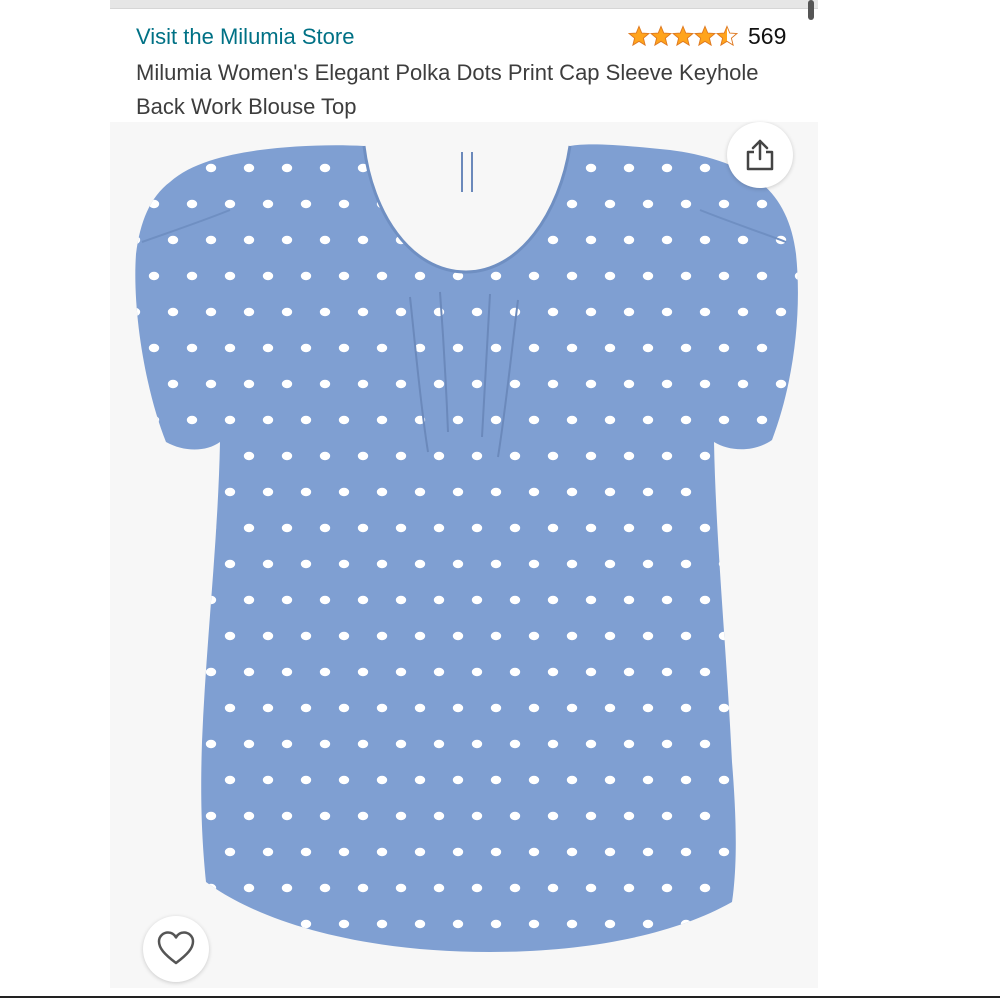 The width and height of the screenshot is (1000, 1000). What do you see at coordinates (811, 10) in the screenshot?
I see `scroll-indicator` at bounding box center [811, 10].